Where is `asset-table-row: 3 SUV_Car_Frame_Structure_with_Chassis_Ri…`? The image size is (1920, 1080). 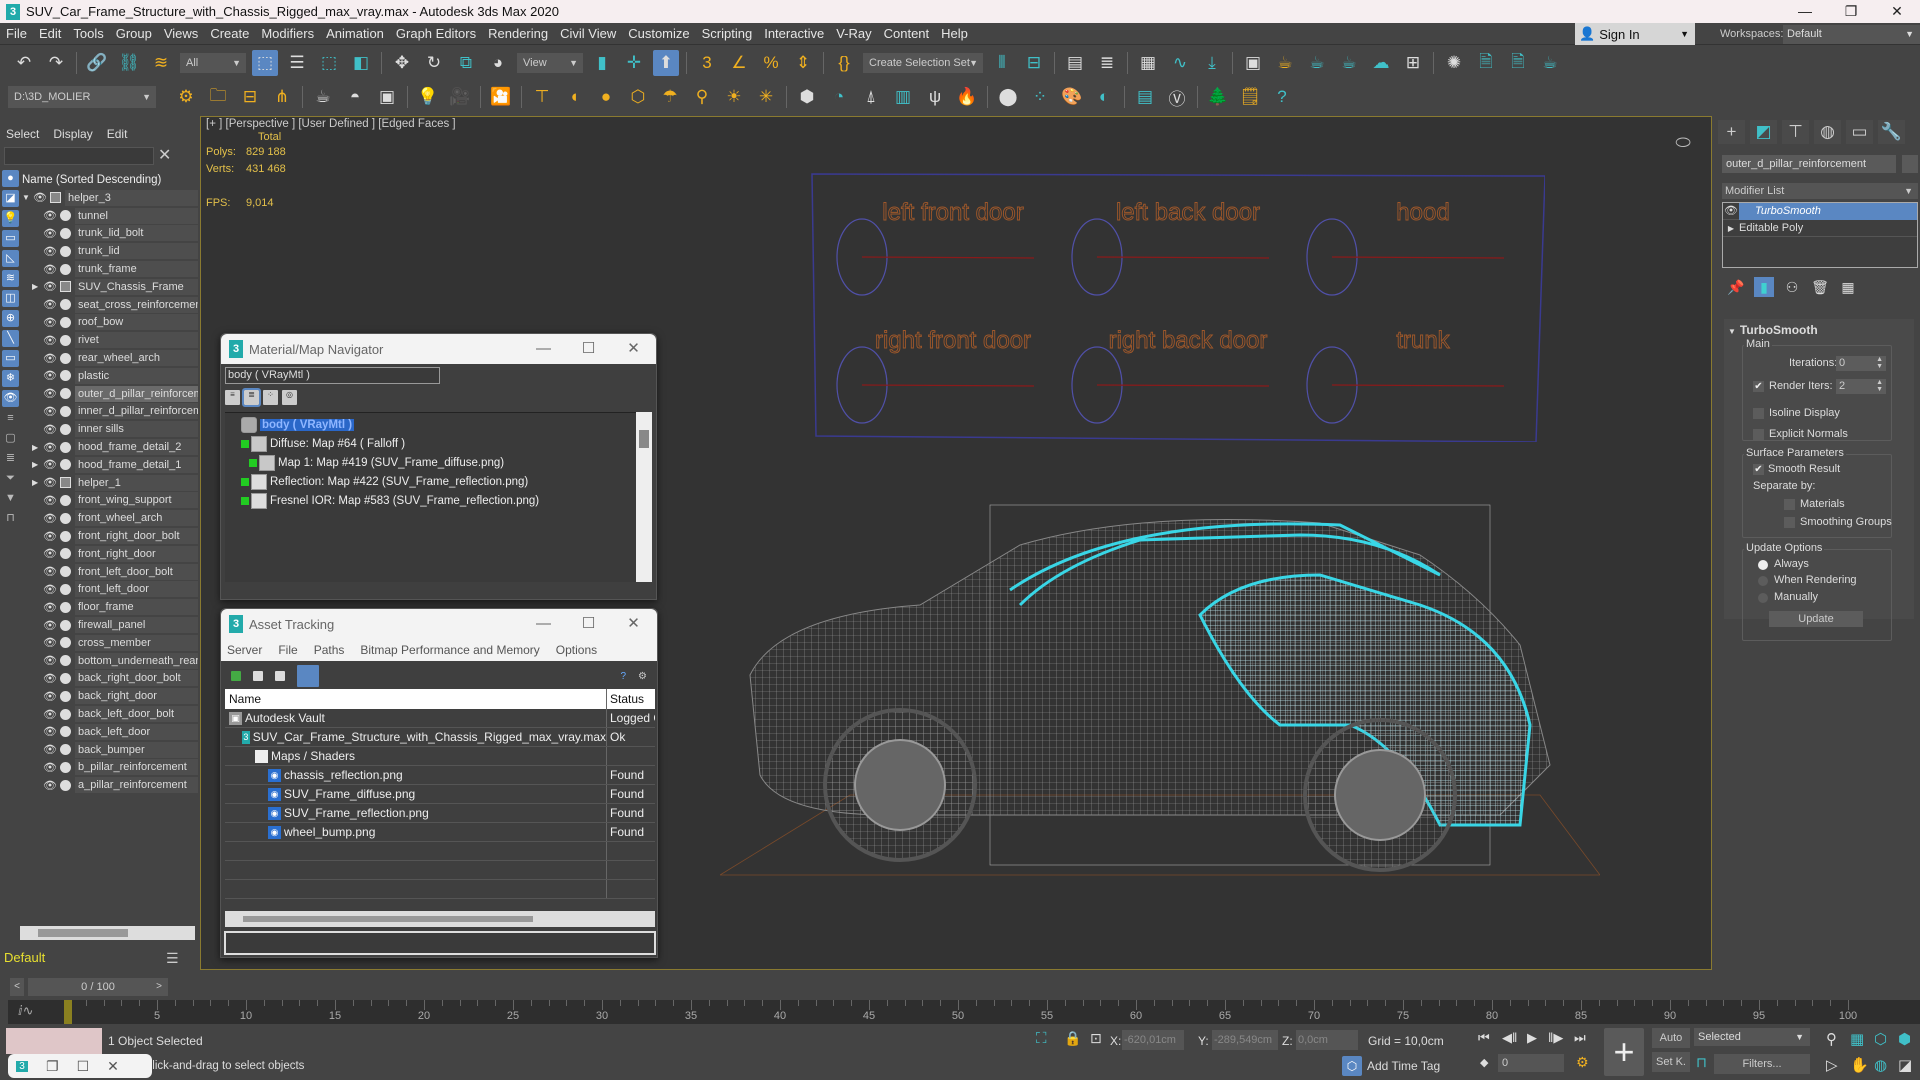
asset-table-row: 3 SUV_Car_Frame_Structure_with_Chassis_Ri… is located at coordinates (440, 737).